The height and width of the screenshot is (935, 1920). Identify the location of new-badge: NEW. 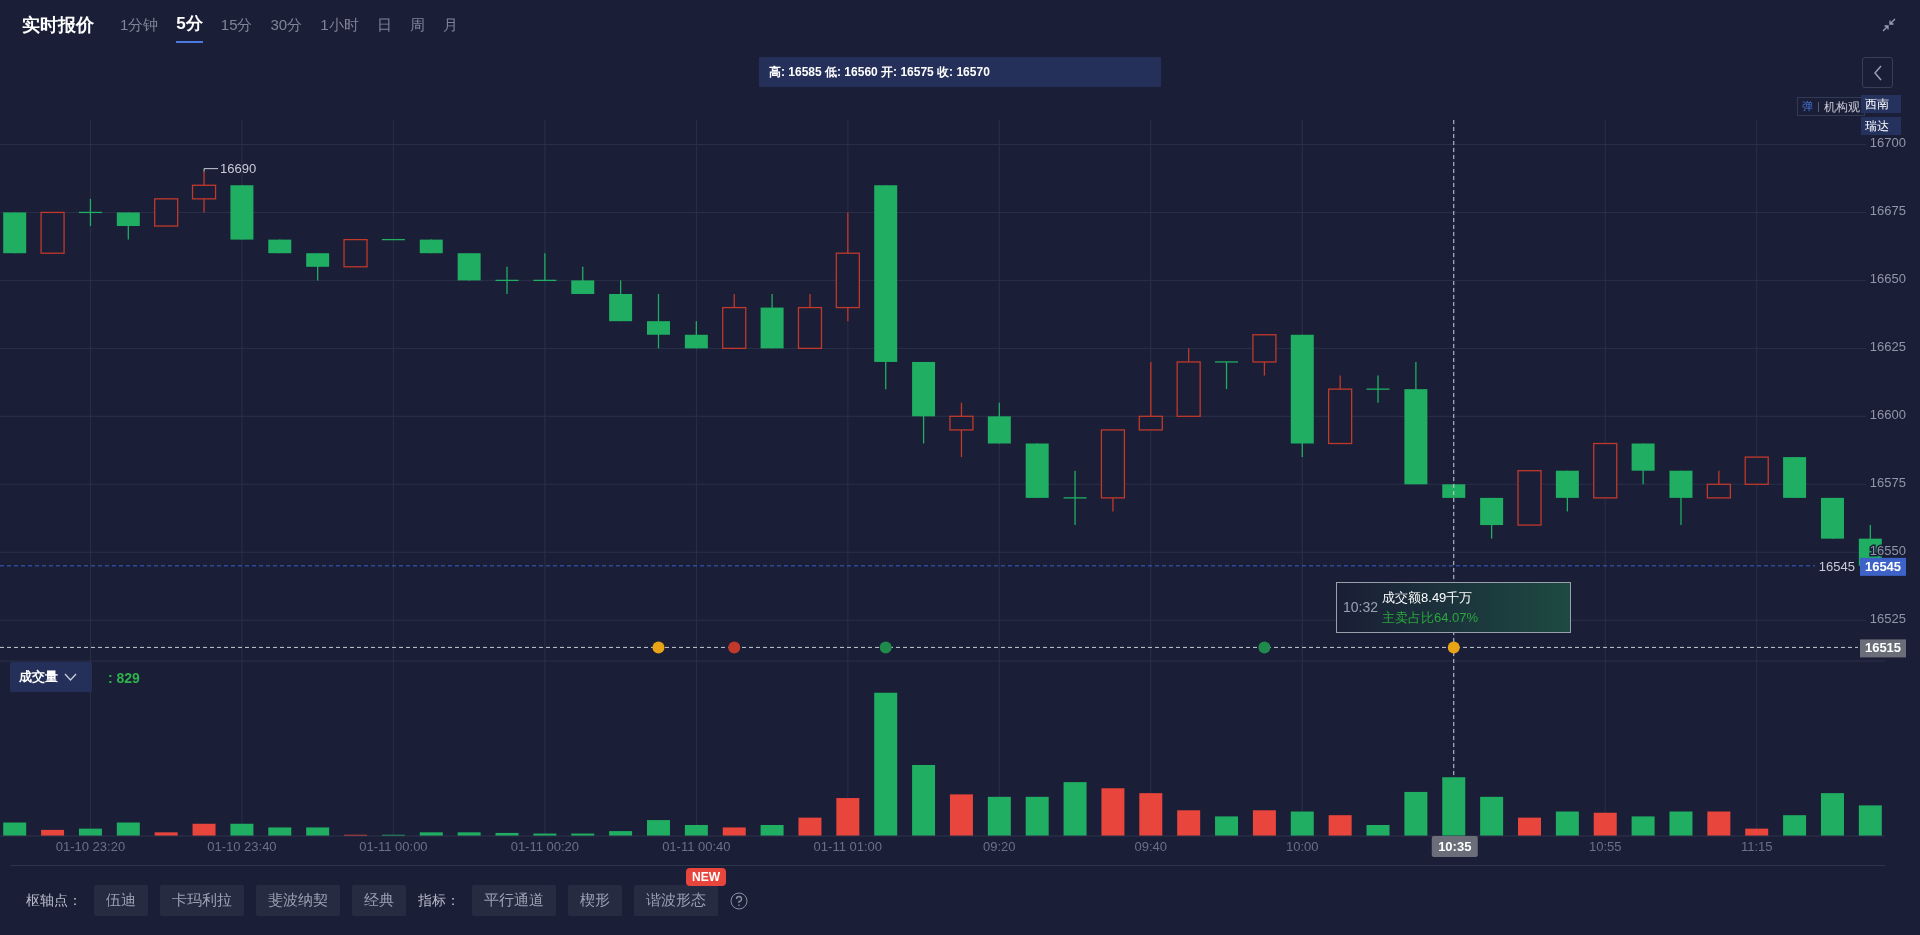
(706, 877).